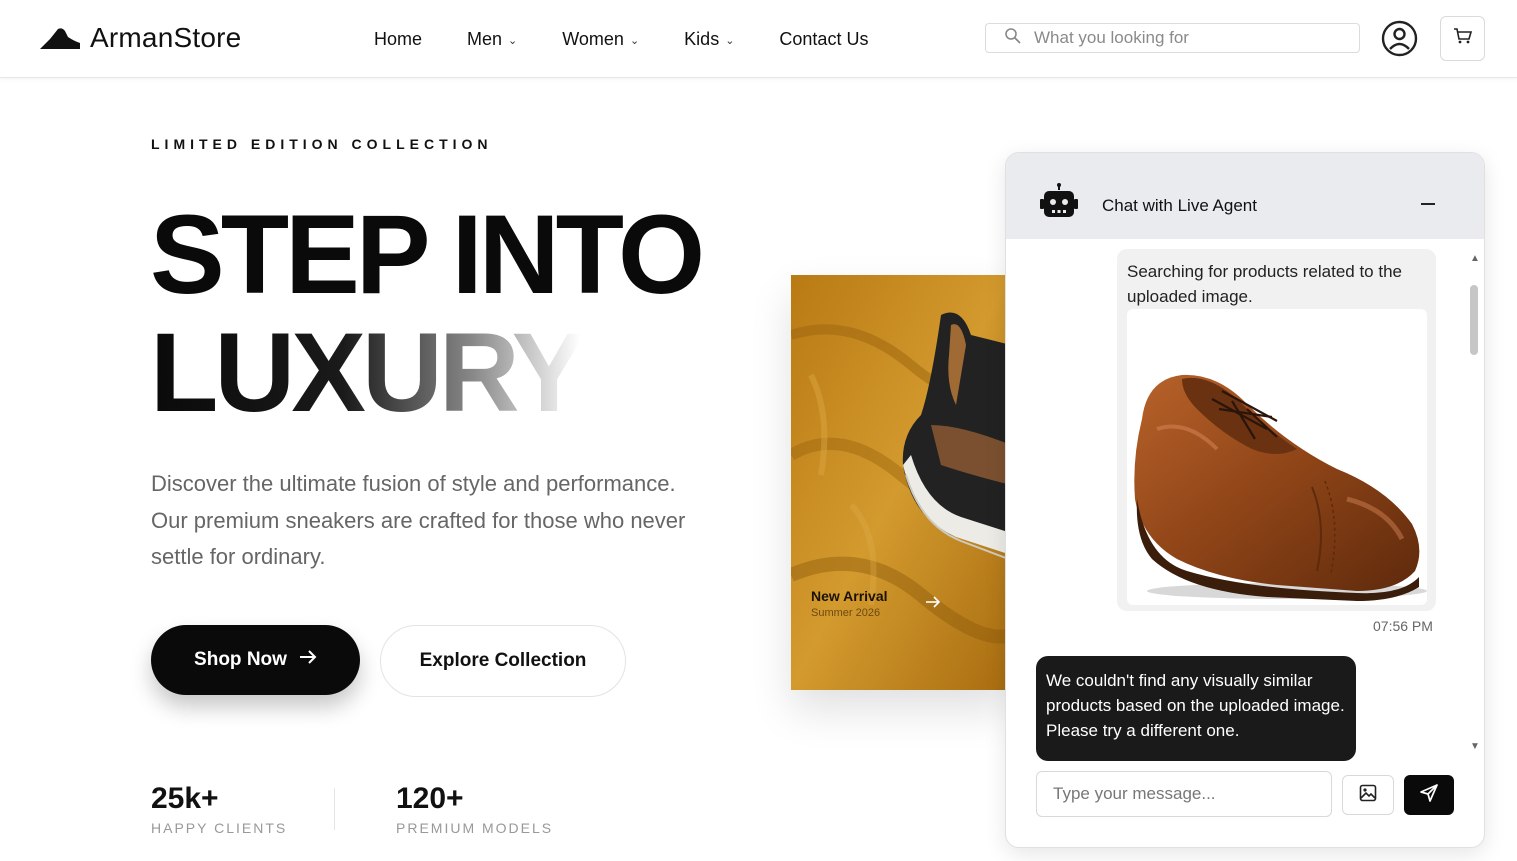 This screenshot has width=1517, height=861. I want to click on card-subtitle: Summer 2026, so click(846, 613).